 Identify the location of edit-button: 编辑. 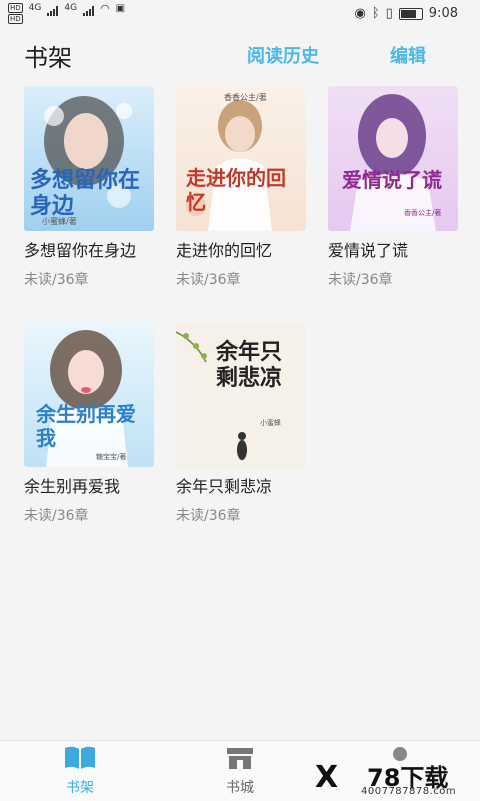
(408, 55).